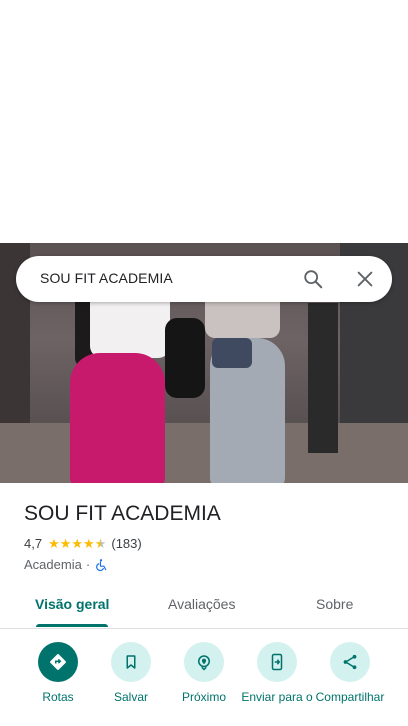 Image resolution: width=408 pixels, height=726 pixels. I want to click on tab-indicator, so click(72, 625).